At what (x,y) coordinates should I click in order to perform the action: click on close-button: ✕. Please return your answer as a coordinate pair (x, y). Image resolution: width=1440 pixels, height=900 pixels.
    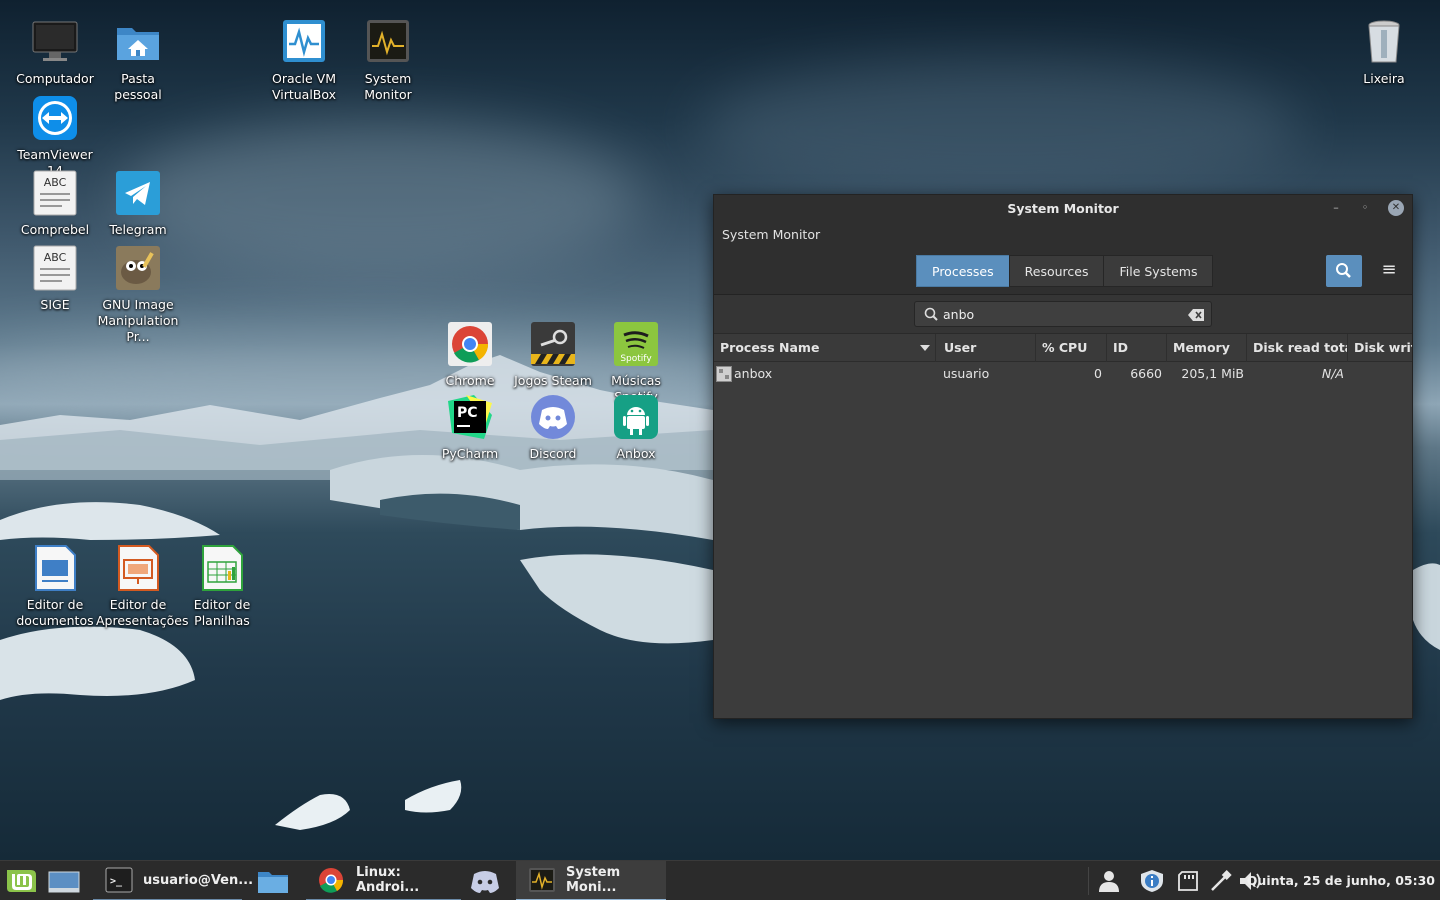
    Looking at the image, I should click on (1396, 208).